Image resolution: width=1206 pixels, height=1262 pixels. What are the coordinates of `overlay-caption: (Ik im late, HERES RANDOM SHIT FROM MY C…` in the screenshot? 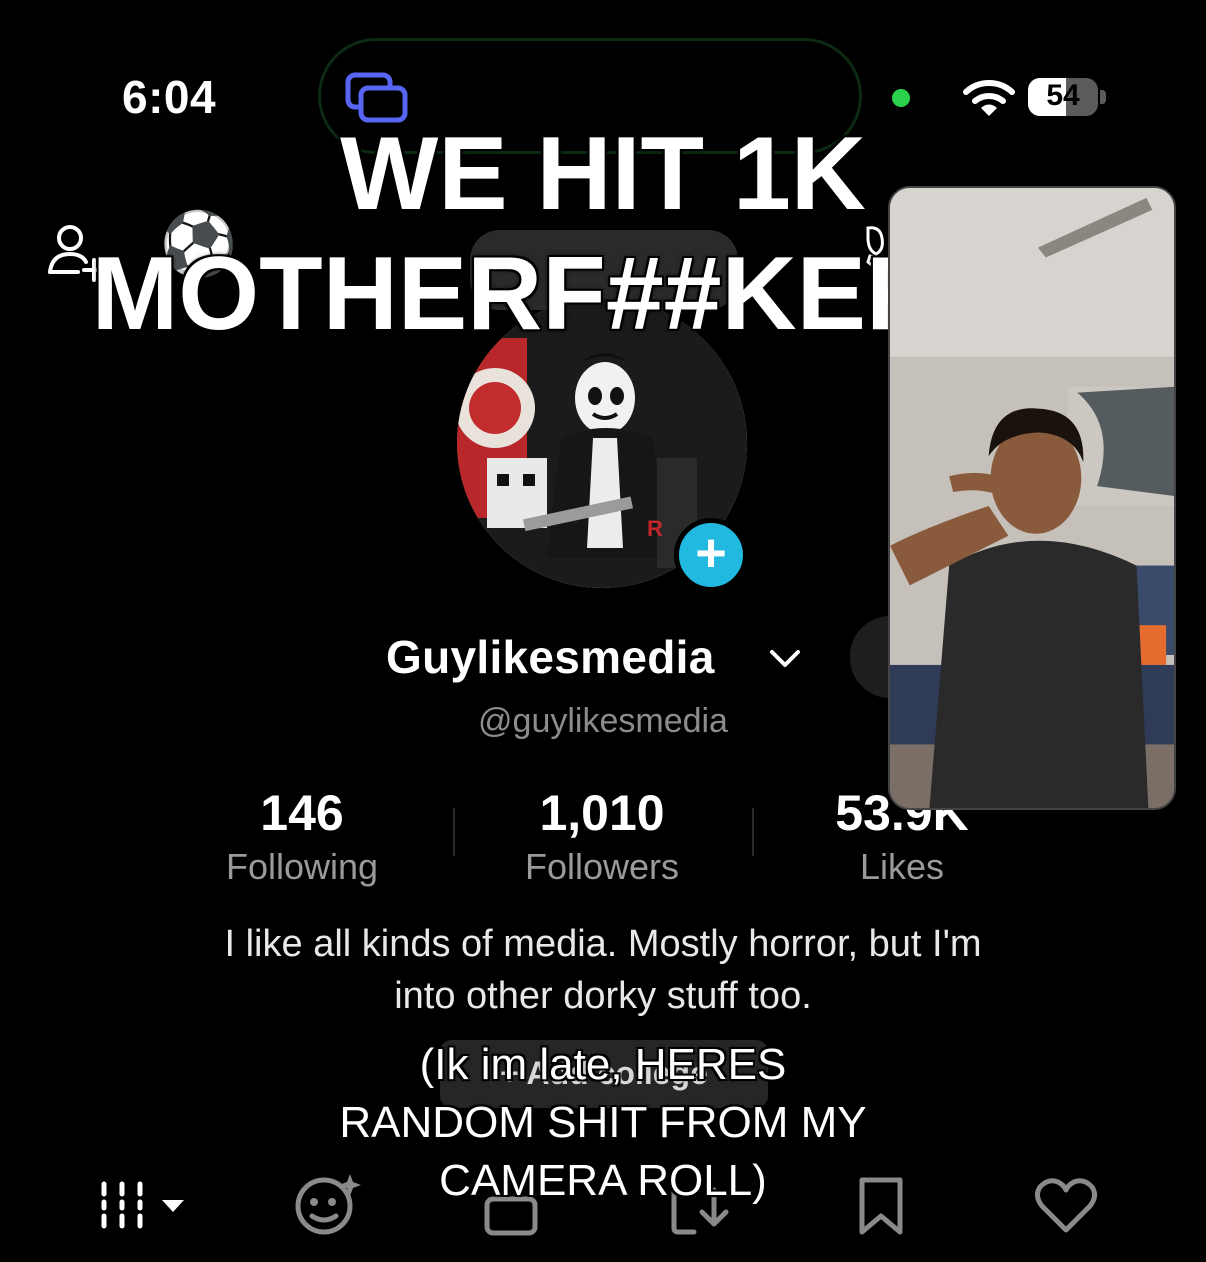 It's located at (603, 1123).